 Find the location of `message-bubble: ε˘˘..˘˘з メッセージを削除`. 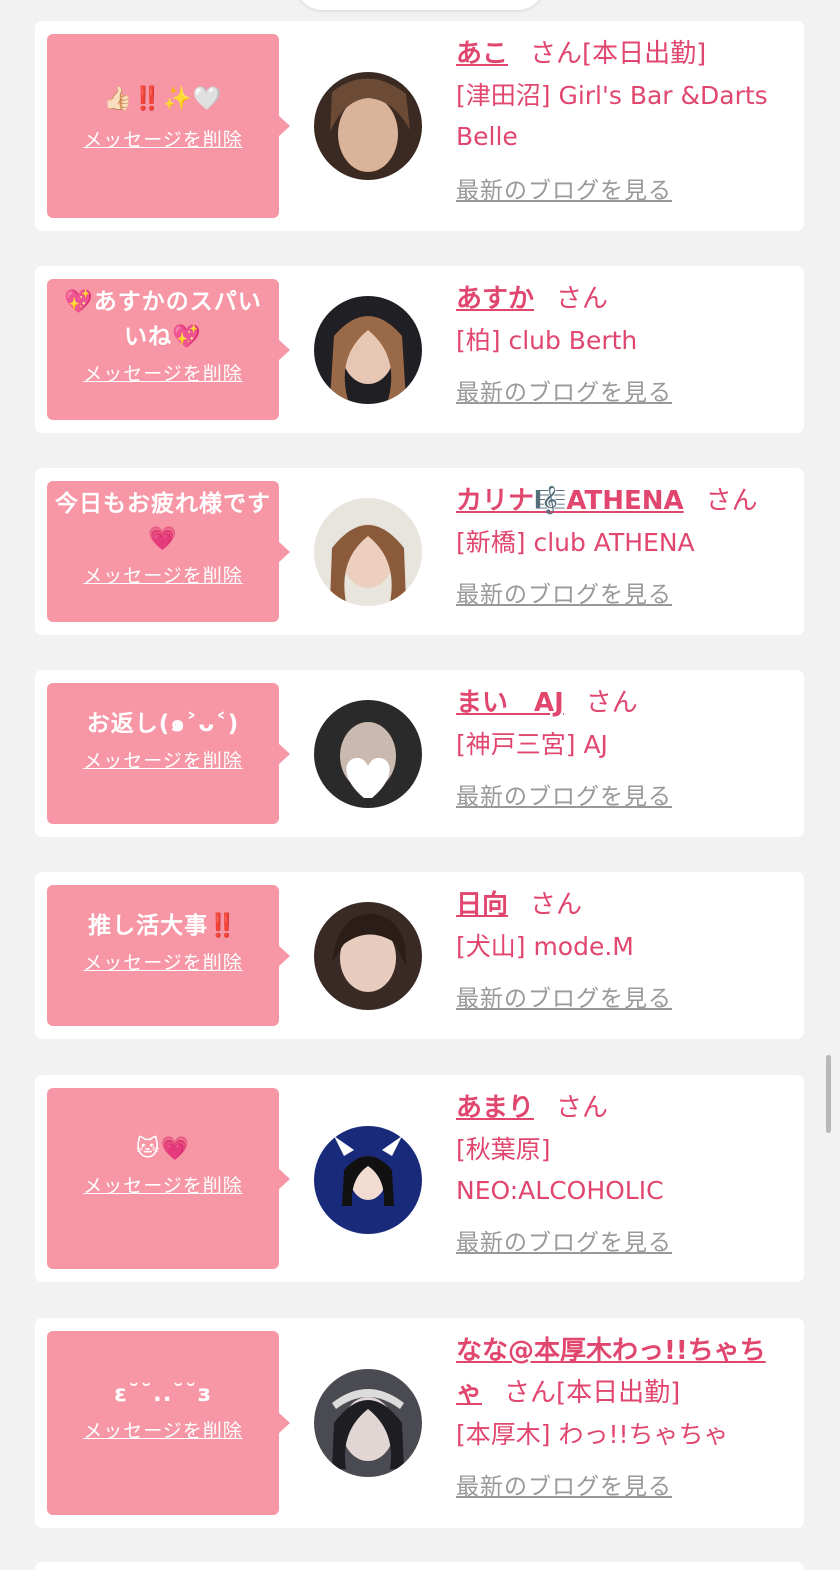

message-bubble: ε˘˘..˘˘з メッセージを削除 is located at coordinates (168, 1423).